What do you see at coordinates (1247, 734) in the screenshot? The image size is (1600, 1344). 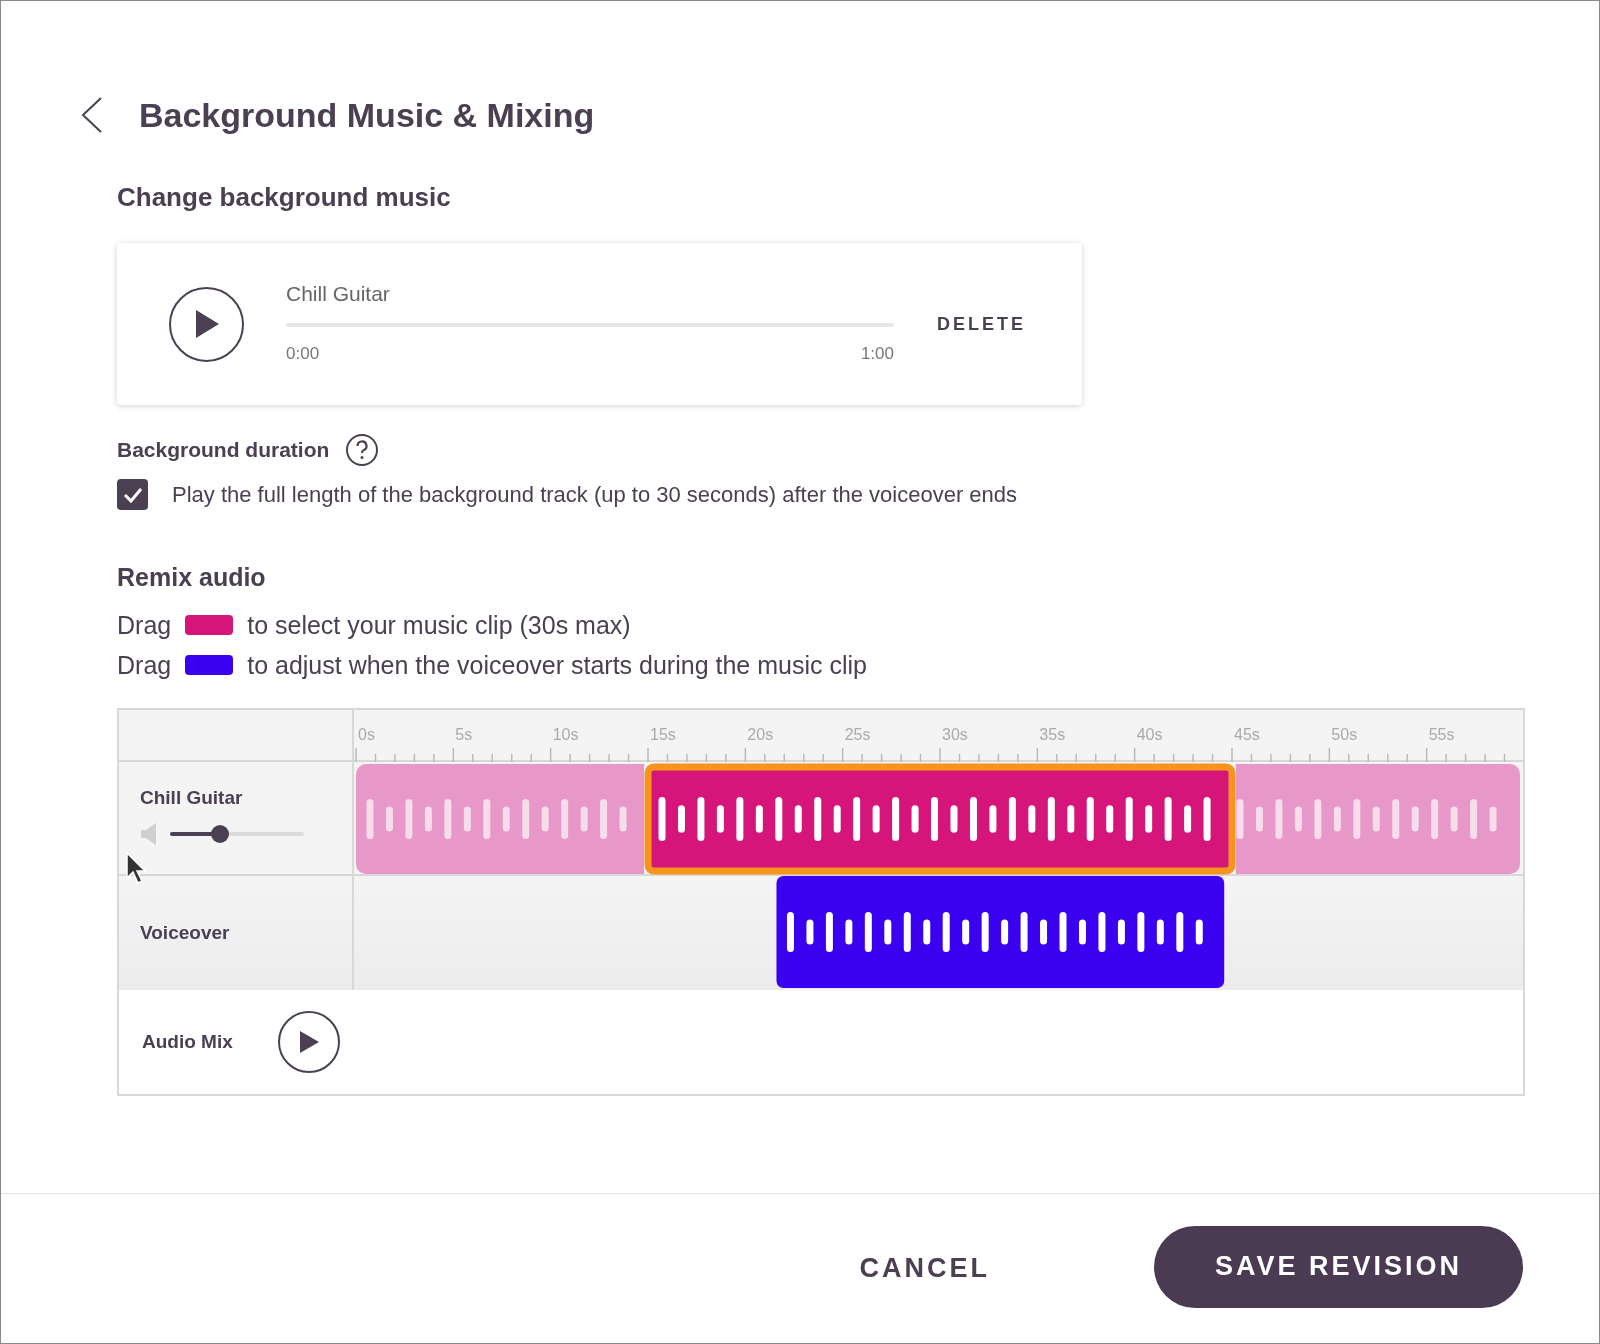 I see `tick-label: 45s` at bounding box center [1247, 734].